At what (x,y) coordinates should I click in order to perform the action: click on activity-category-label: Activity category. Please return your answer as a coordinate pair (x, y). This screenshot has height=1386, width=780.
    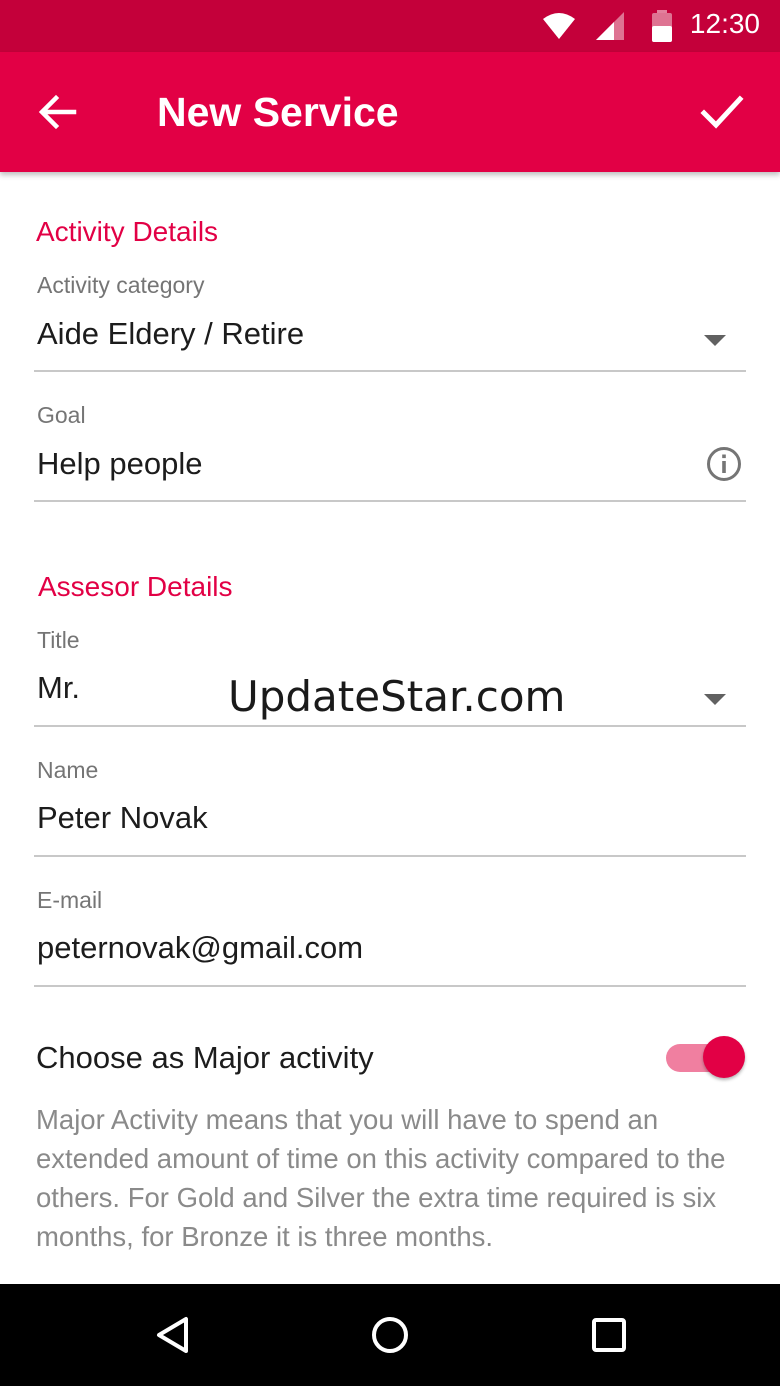
    Looking at the image, I should click on (121, 285).